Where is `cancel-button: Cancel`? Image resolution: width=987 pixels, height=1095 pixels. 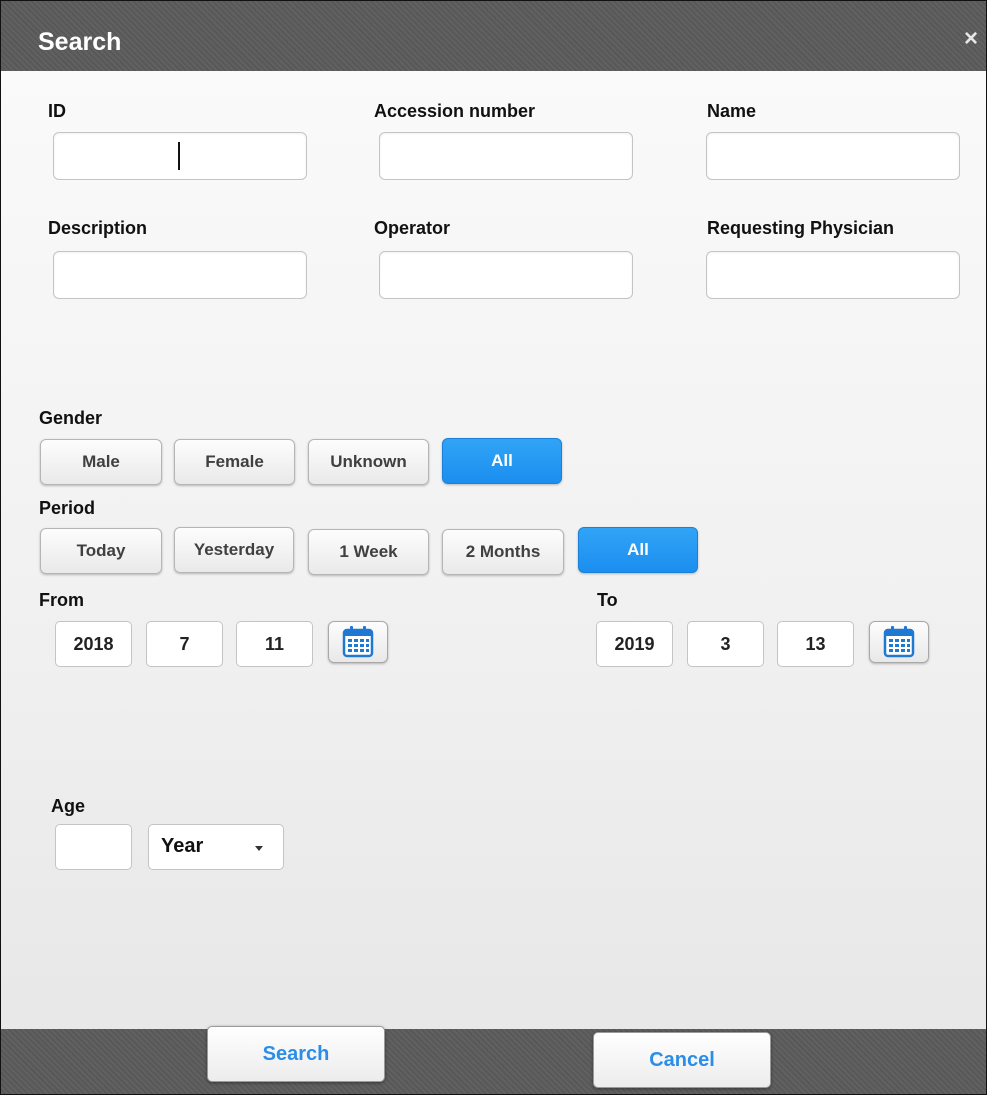
cancel-button: Cancel is located at coordinates (682, 1060).